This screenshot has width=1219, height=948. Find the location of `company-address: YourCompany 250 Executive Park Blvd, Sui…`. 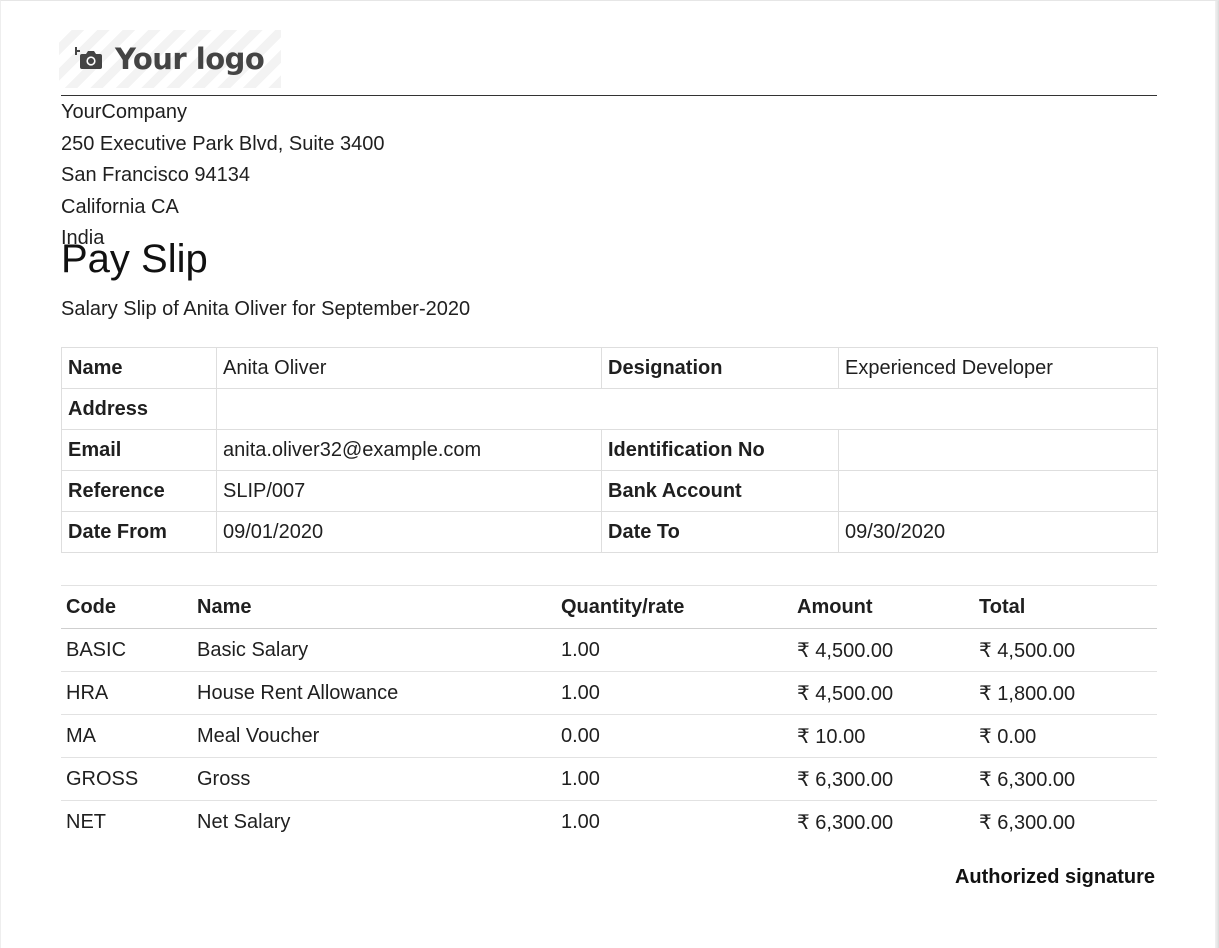

company-address: YourCompany 250 Executive Park Blvd, Sui… is located at coordinates (223, 176).